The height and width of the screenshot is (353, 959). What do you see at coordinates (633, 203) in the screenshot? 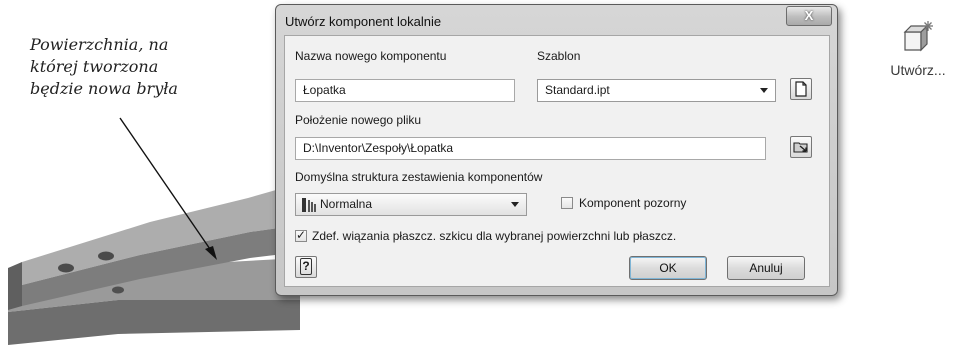
I see `virtual-component-label: Komponent pozorny` at bounding box center [633, 203].